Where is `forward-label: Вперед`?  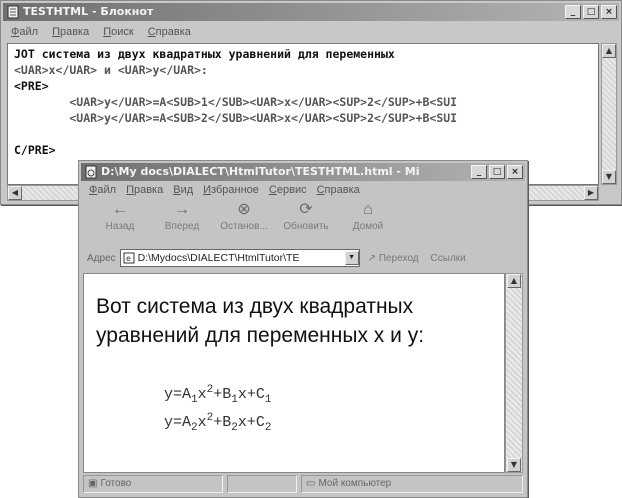
forward-label: Вперед is located at coordinates (182, 226).